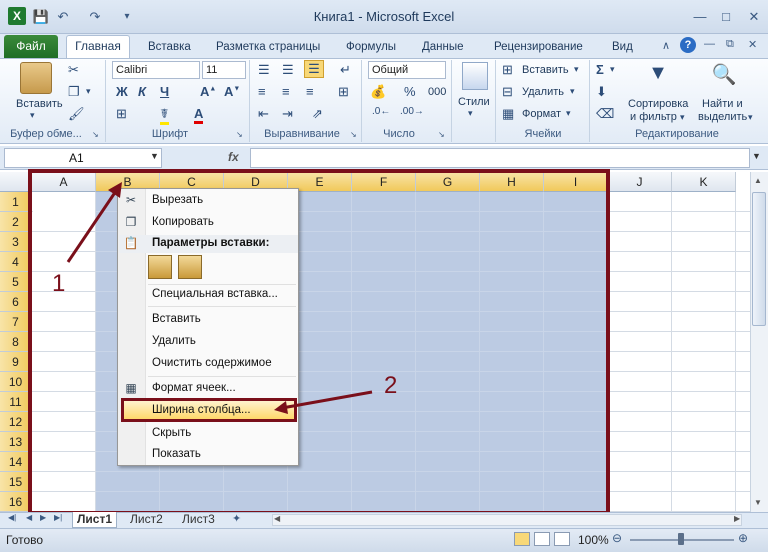  I want to click on sheet-next-icon: ▶, so click(43, 517).